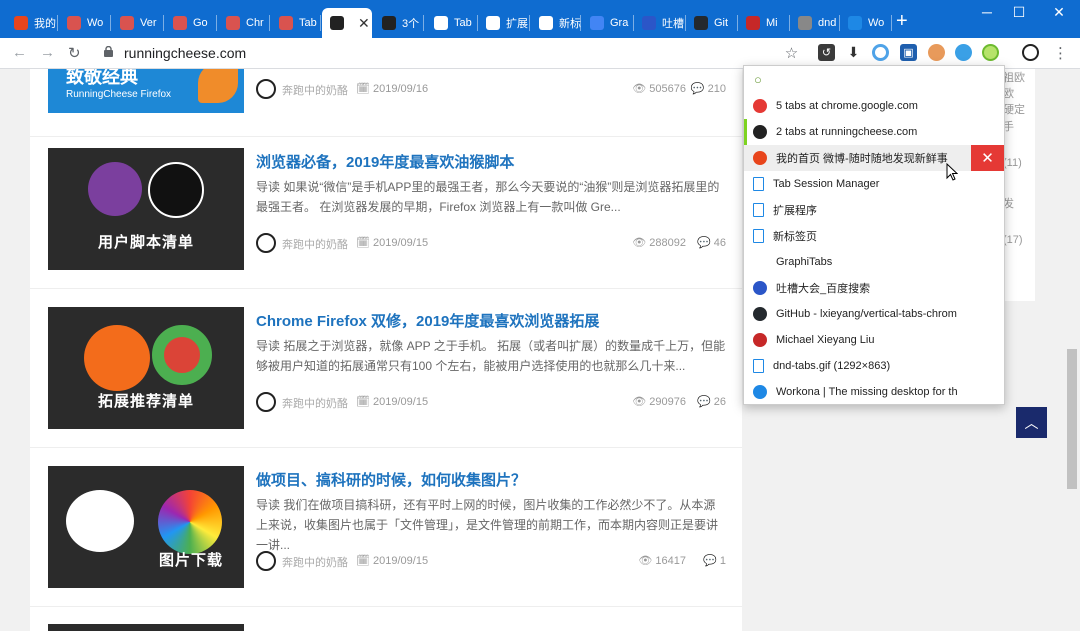  What do you see at coordinates (758, 79) in the screenshot?
I see `search-icon: ○` at bounding box center [758, 79].